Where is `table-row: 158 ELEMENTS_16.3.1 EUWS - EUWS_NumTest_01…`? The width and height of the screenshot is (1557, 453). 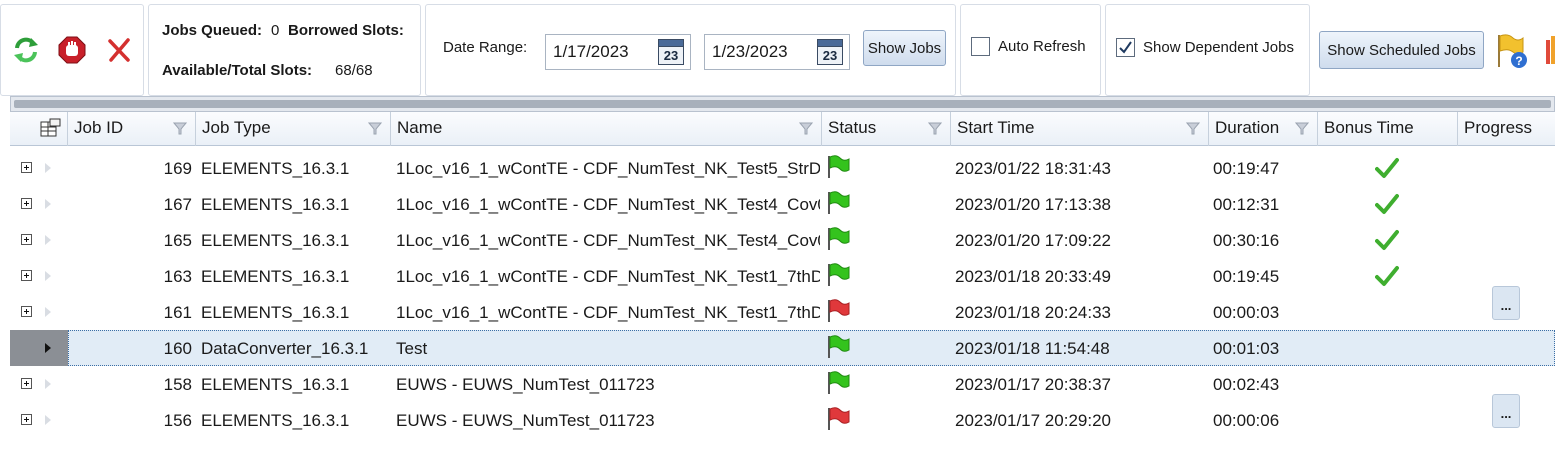 table-row: 158 ELEMENTS_16.3.1 EUWS - EUWS_NumTest_01… is located at coordinates (782, 384).